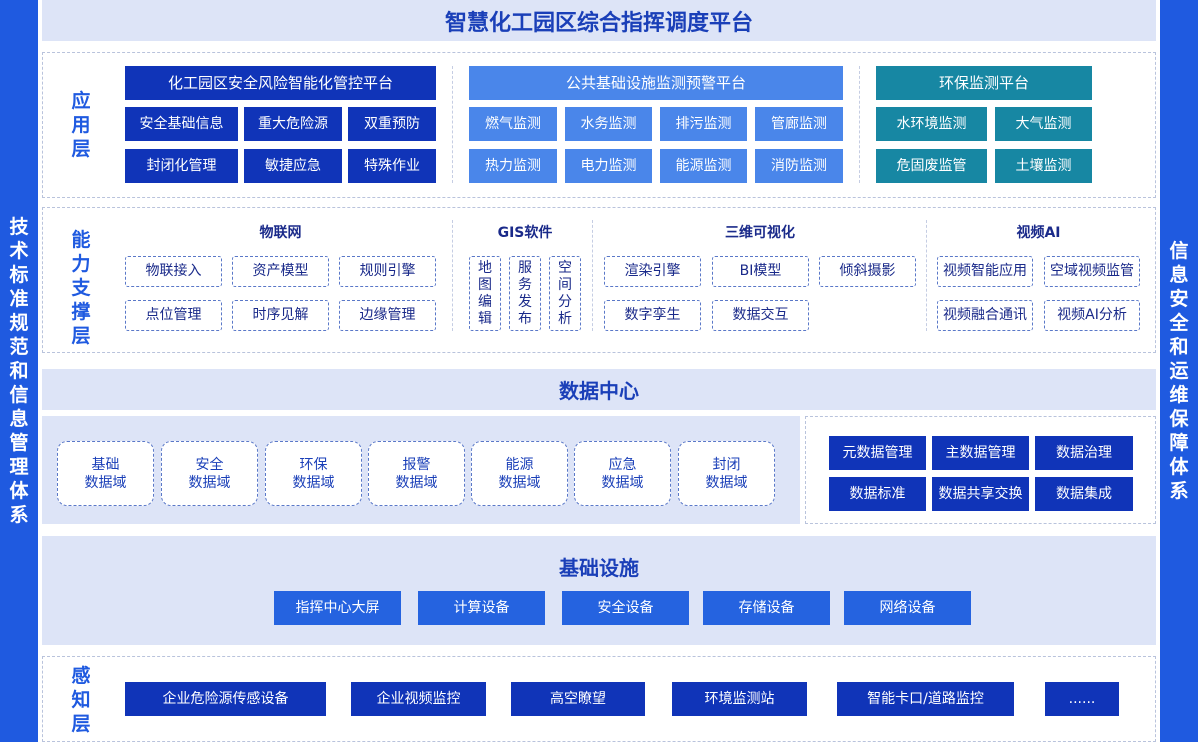 This screenshot has height=742, width=1198. What do you see at coordinates (1084, 453) in the screenshot?
I see `data-management-item: 数据治理` at bounding box center [1084, 453].